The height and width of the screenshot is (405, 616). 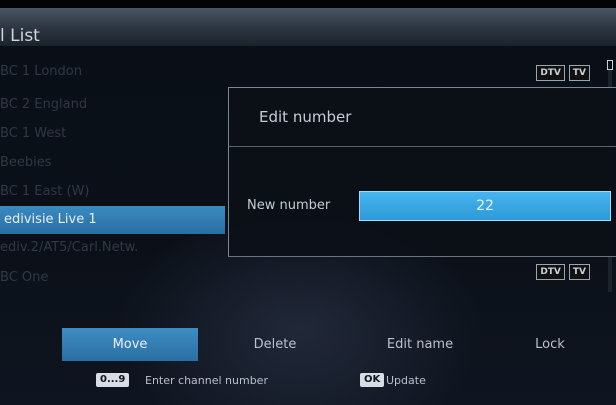 I want to click on title-bar: l List, so click(x=308, y=27).